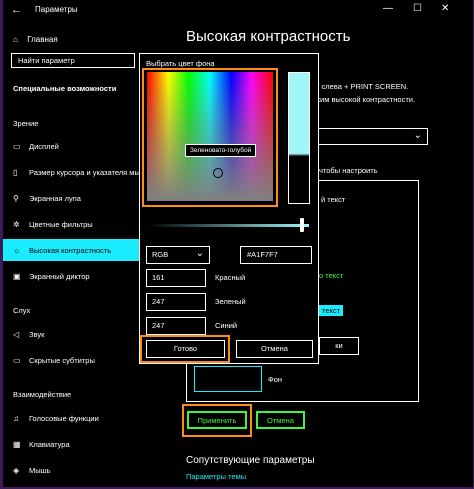 The width and height of the screenshot is (474, 489). I want to click on title-bar: ← Параметры — ☐ ✕, so click(238, 11).